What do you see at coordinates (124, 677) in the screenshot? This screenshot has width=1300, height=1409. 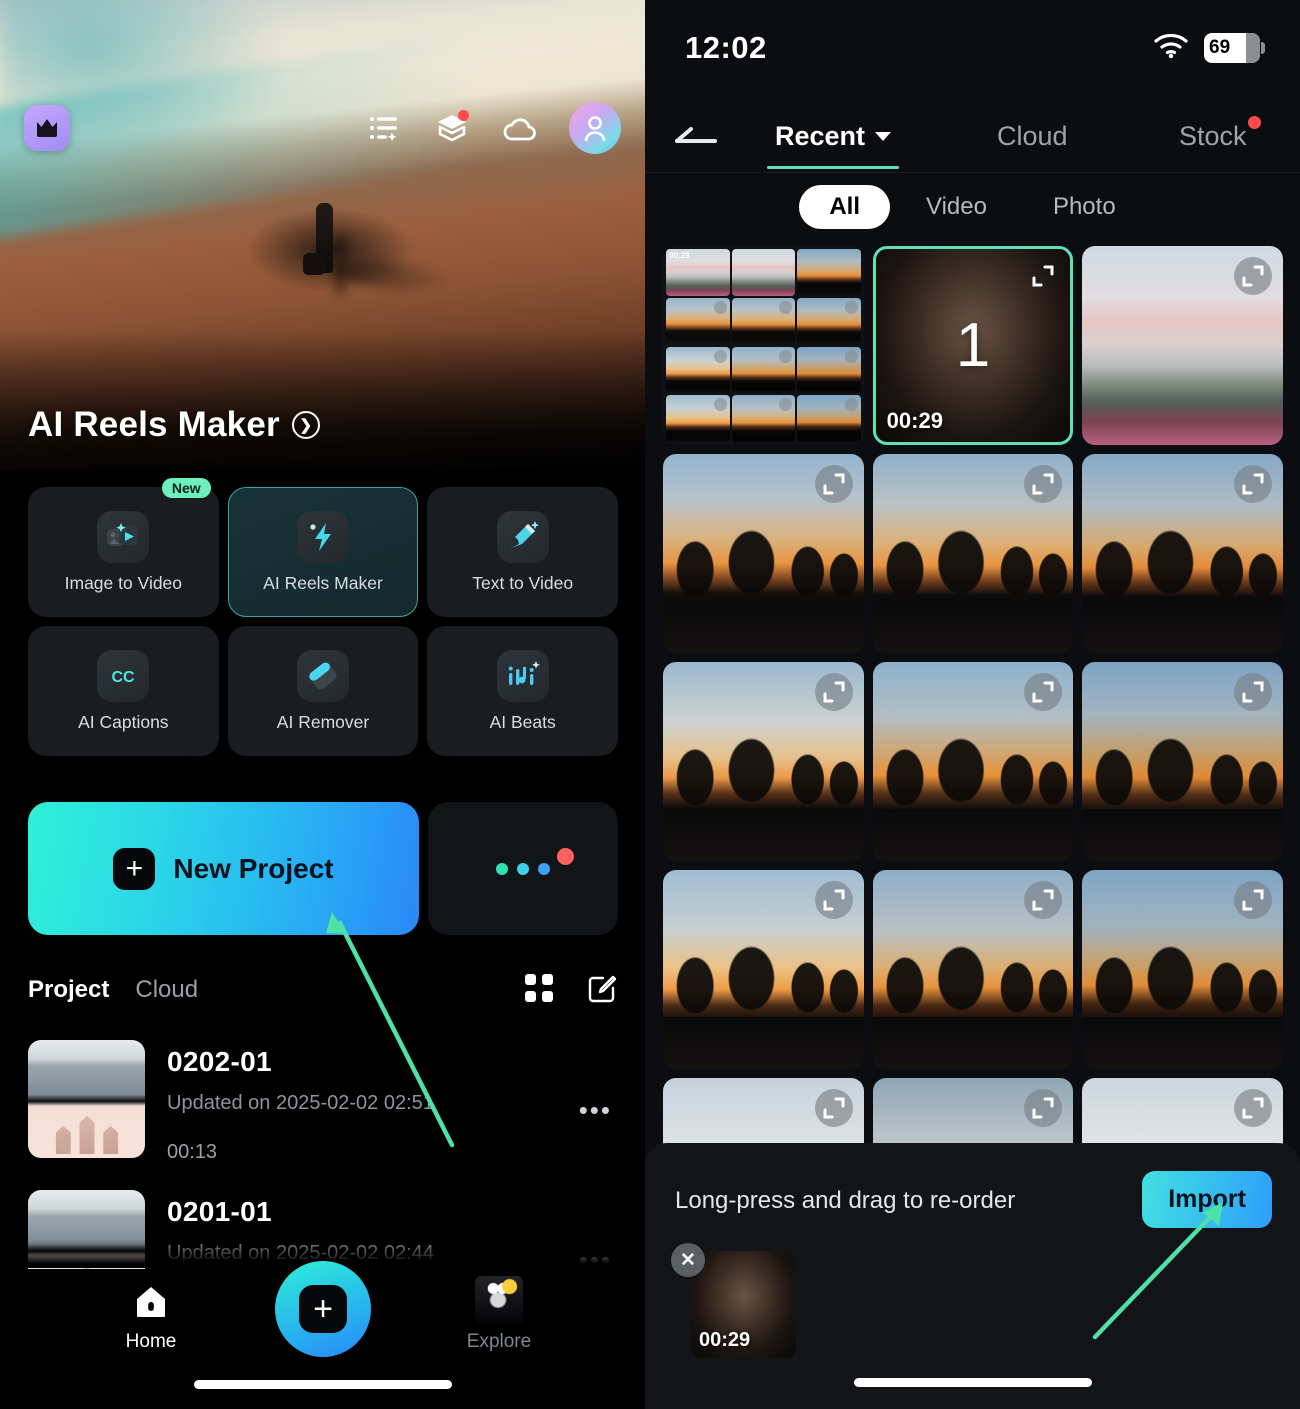 I see `svg-text: CC` at bounding box center [124, 677].